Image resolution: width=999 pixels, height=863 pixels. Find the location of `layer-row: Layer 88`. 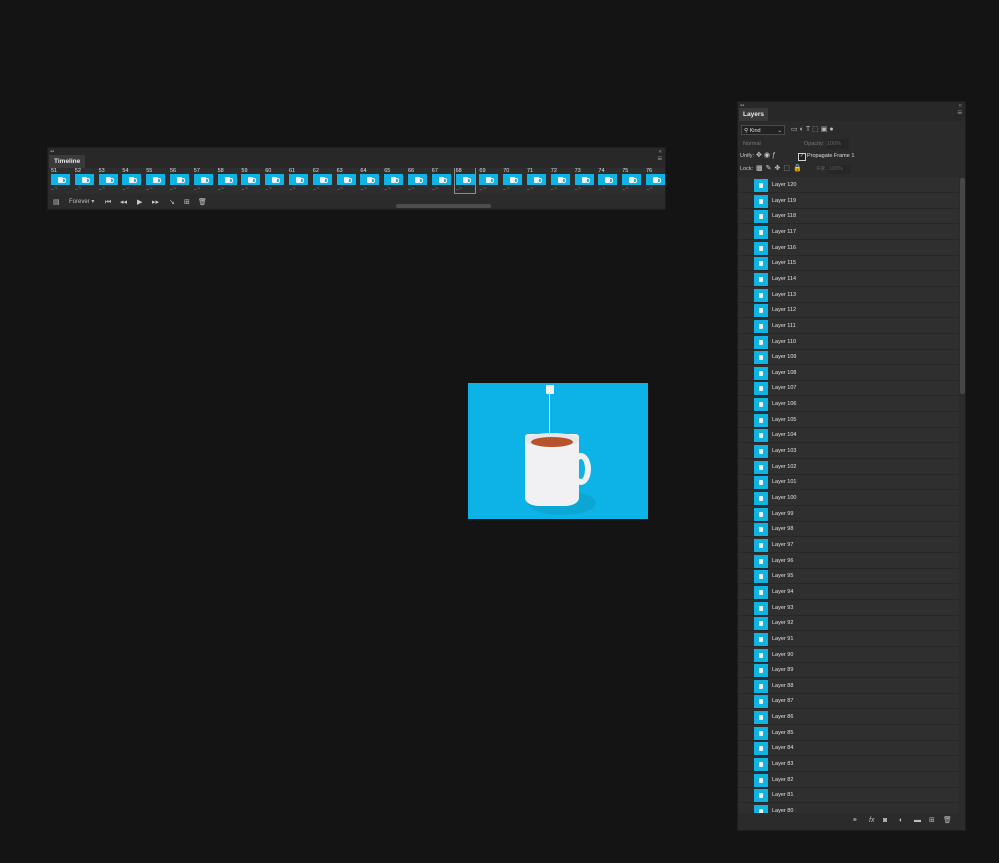

layer-row: Layer 88 is located at coordinates (848, 686).